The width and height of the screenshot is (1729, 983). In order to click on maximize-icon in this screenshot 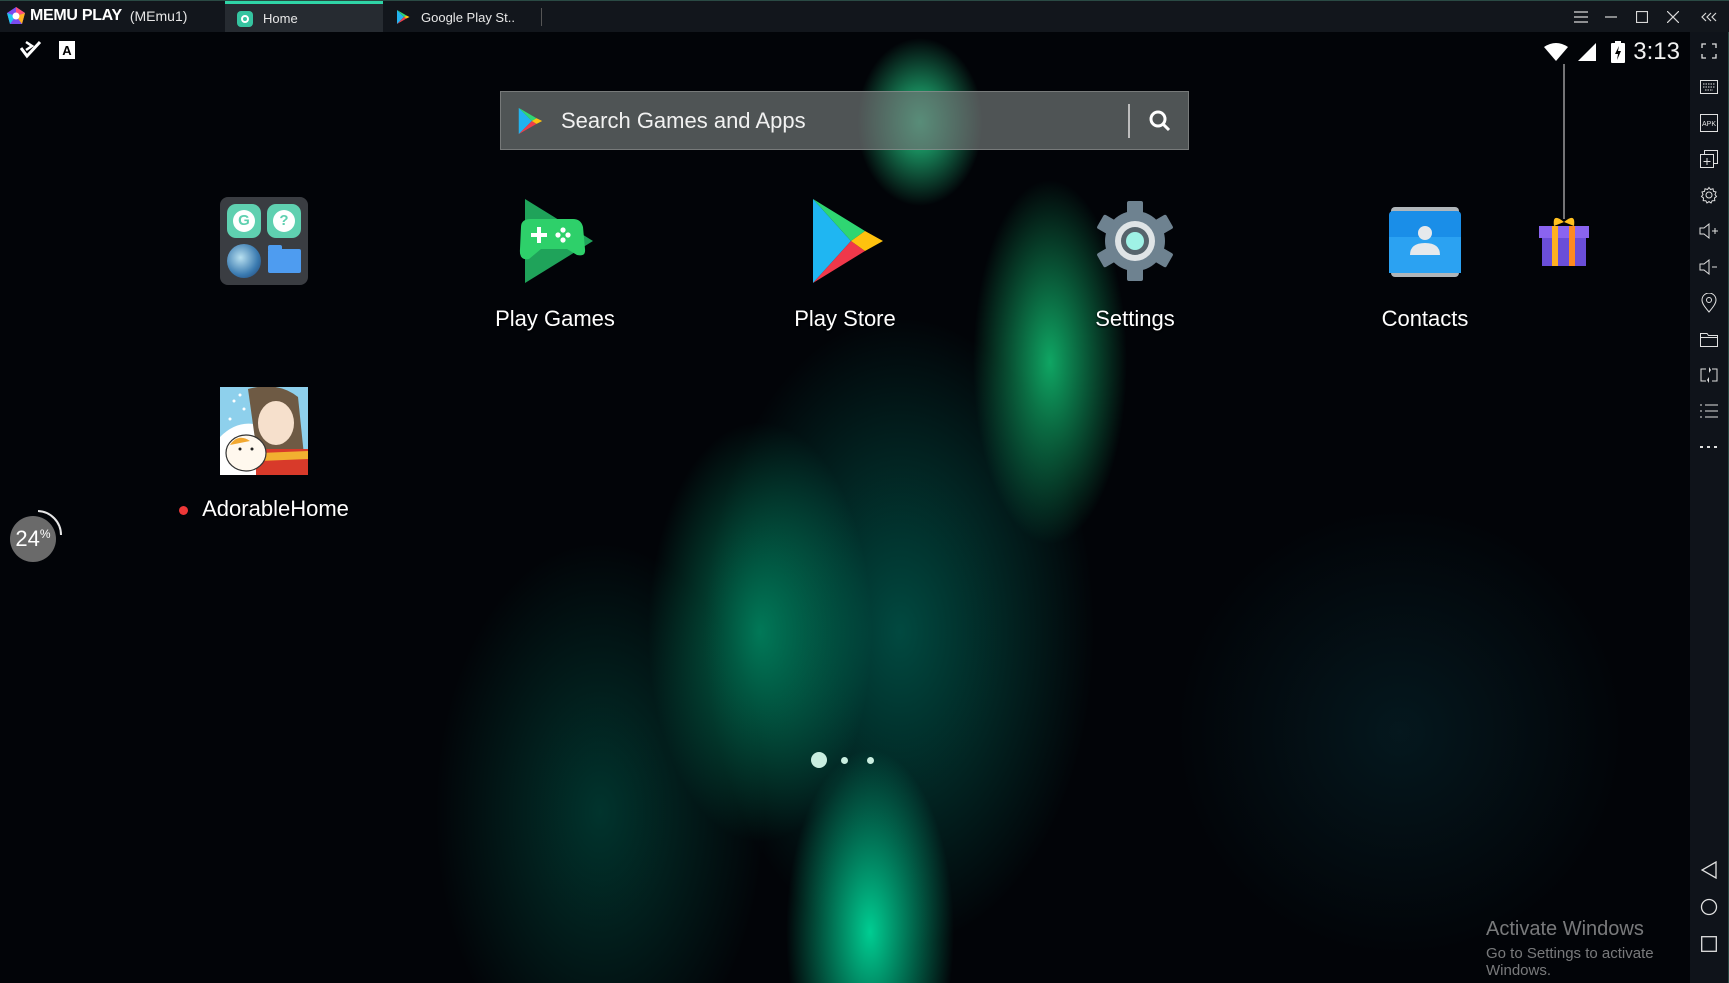, I will do `click(1642, 17)`.